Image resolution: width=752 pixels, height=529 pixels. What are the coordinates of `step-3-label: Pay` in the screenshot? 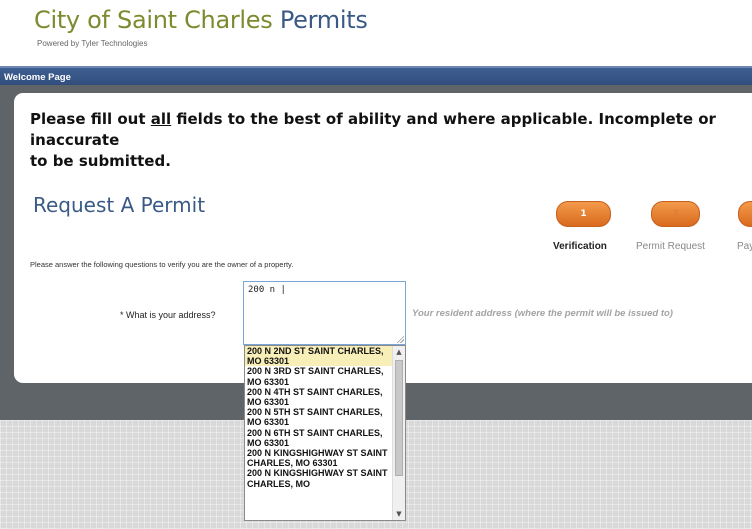 It's located at (744, 246).